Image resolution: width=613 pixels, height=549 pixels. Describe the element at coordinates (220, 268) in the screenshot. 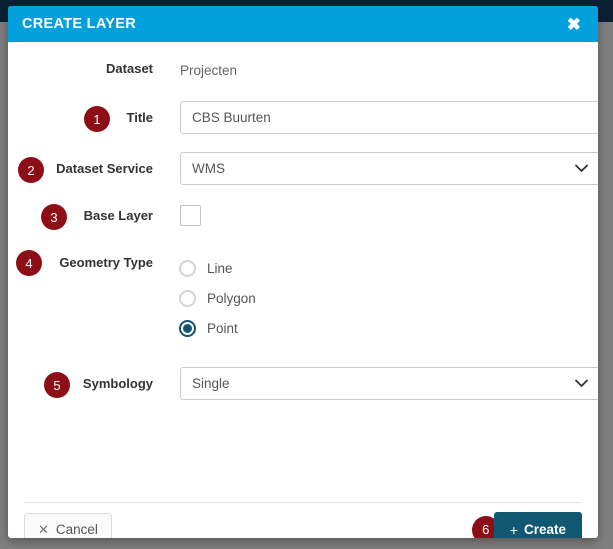

I see `radio-label-line: Line` at that location.